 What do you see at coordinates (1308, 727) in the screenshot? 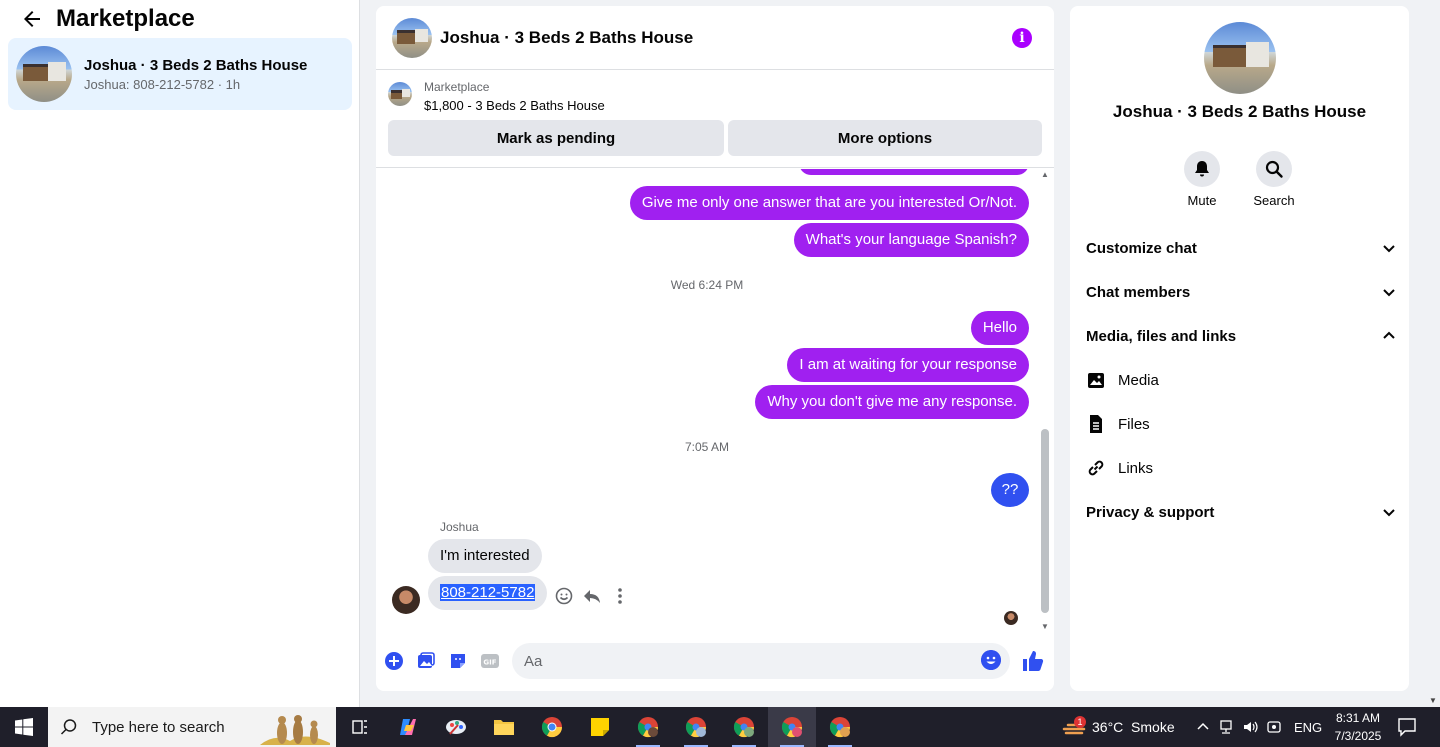
I see `language-indicator: ENG` at bounding box center [1308, 727].